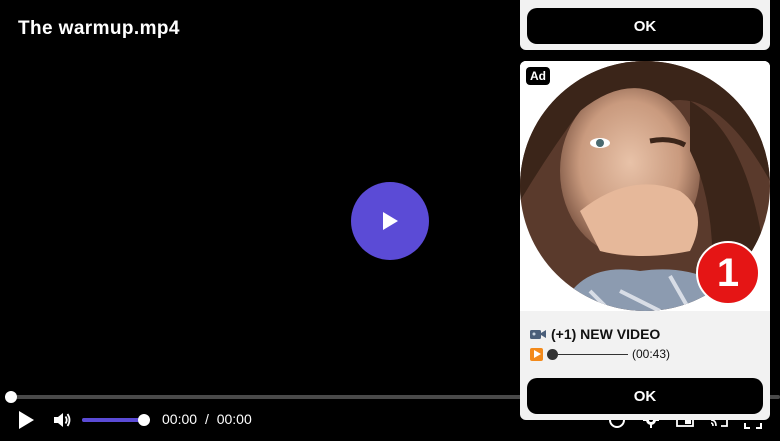 This screenshot has width=780, height=441. Describe the element at coordinates (552, 354) in the screenshot. I see `record-dot-icon` at that location.